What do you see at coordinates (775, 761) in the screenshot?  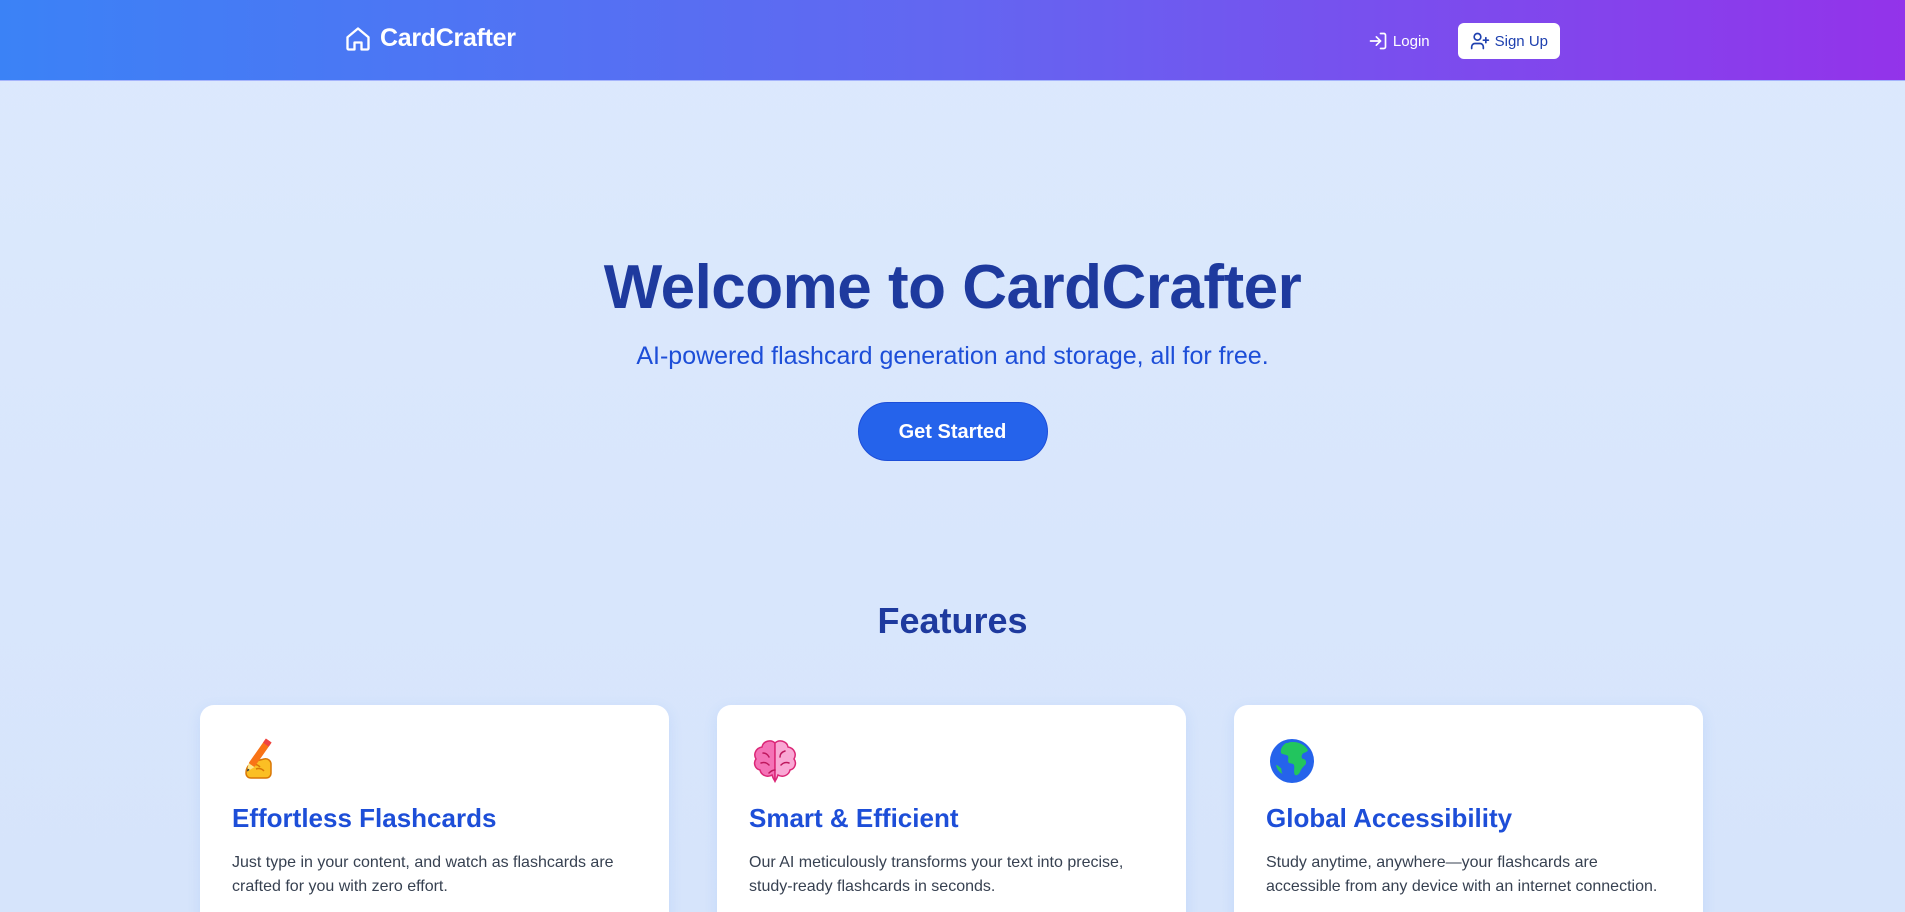 I see `brain-icon` at bounding box center [775, 761].